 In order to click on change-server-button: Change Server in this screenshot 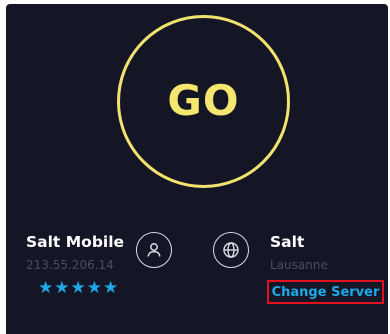, I will do `click(325, 292)`.